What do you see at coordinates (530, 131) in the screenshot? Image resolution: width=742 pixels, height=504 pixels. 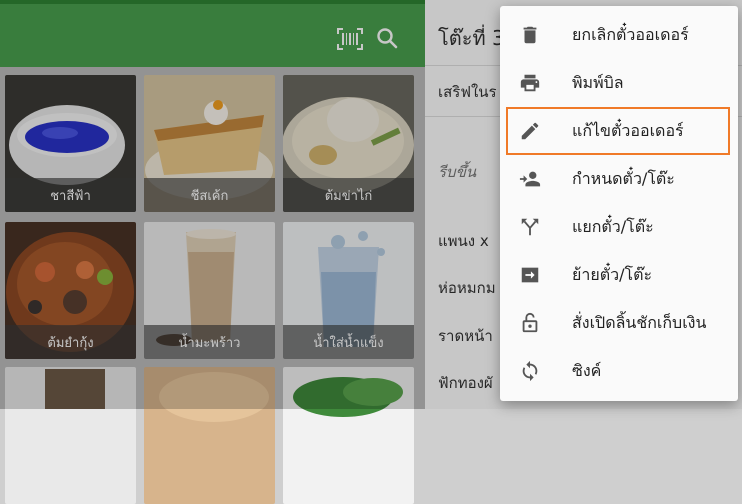 I see `pencil-icon` at bounding box center [530, 131].